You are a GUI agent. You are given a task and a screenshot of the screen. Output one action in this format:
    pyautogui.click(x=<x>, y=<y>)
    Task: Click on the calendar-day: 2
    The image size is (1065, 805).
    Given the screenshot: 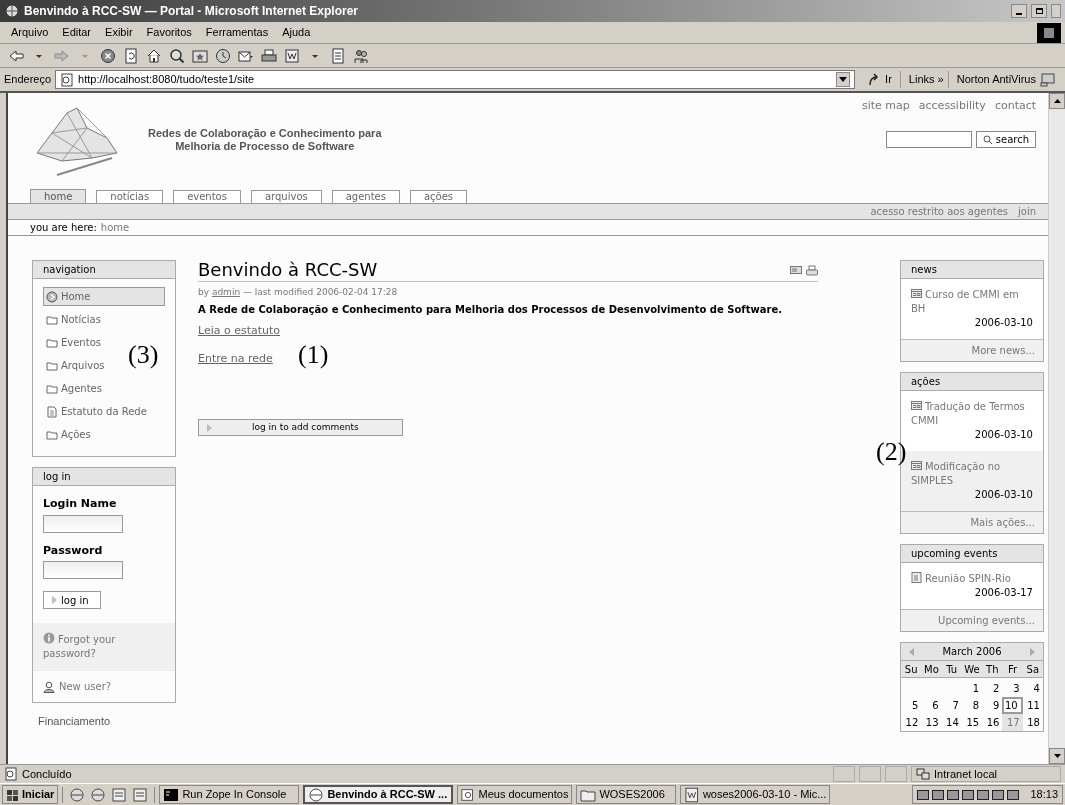 What is the action you would take?
    pyautogui.click(x=992, y=688)
    